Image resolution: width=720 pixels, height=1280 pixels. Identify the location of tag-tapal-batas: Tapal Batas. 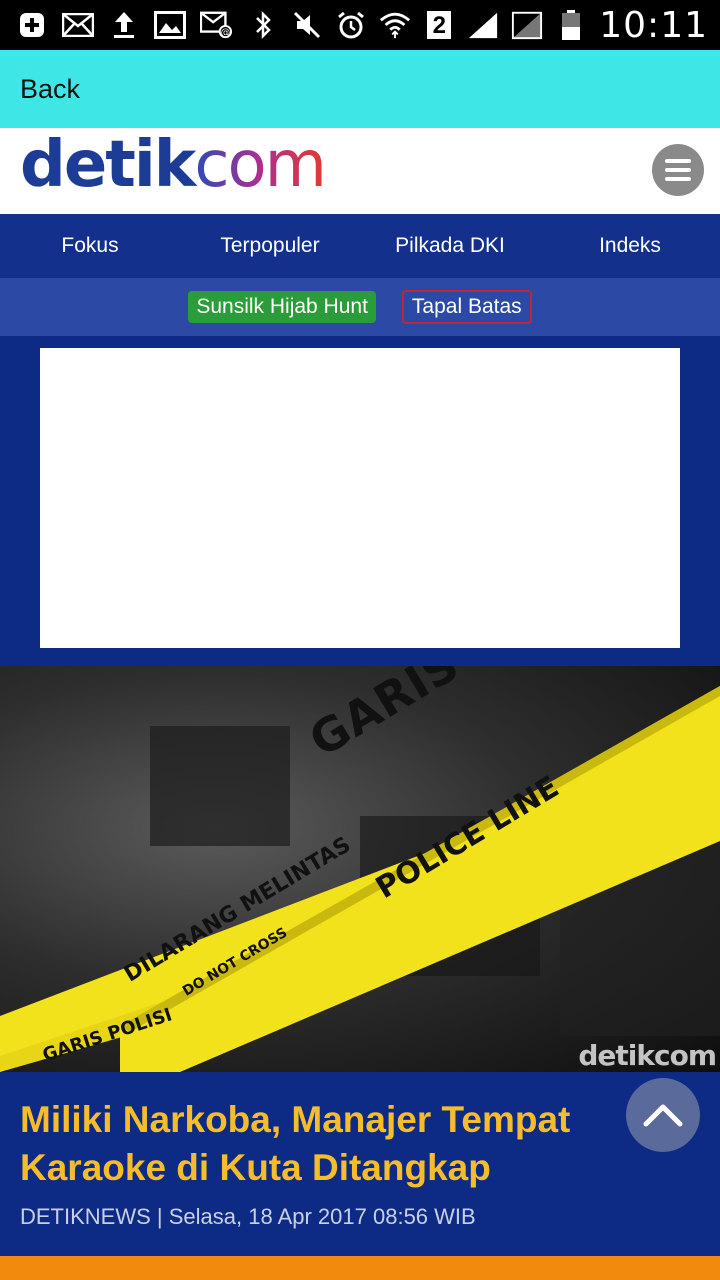
(466, 307).